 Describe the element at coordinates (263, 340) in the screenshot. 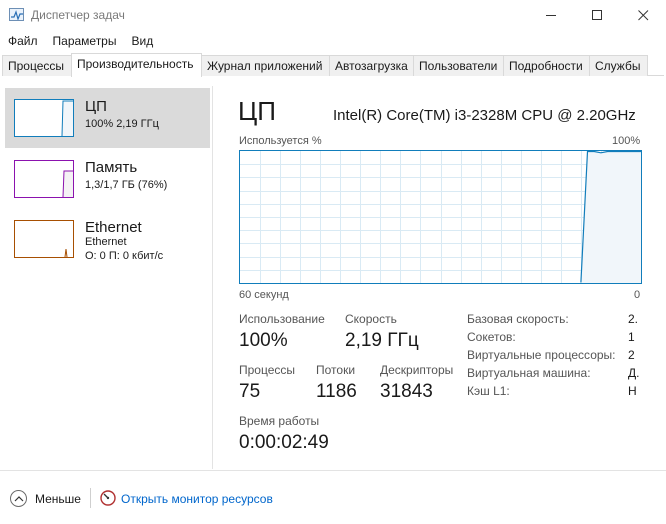

I see `usage-value: 100%` at that location.